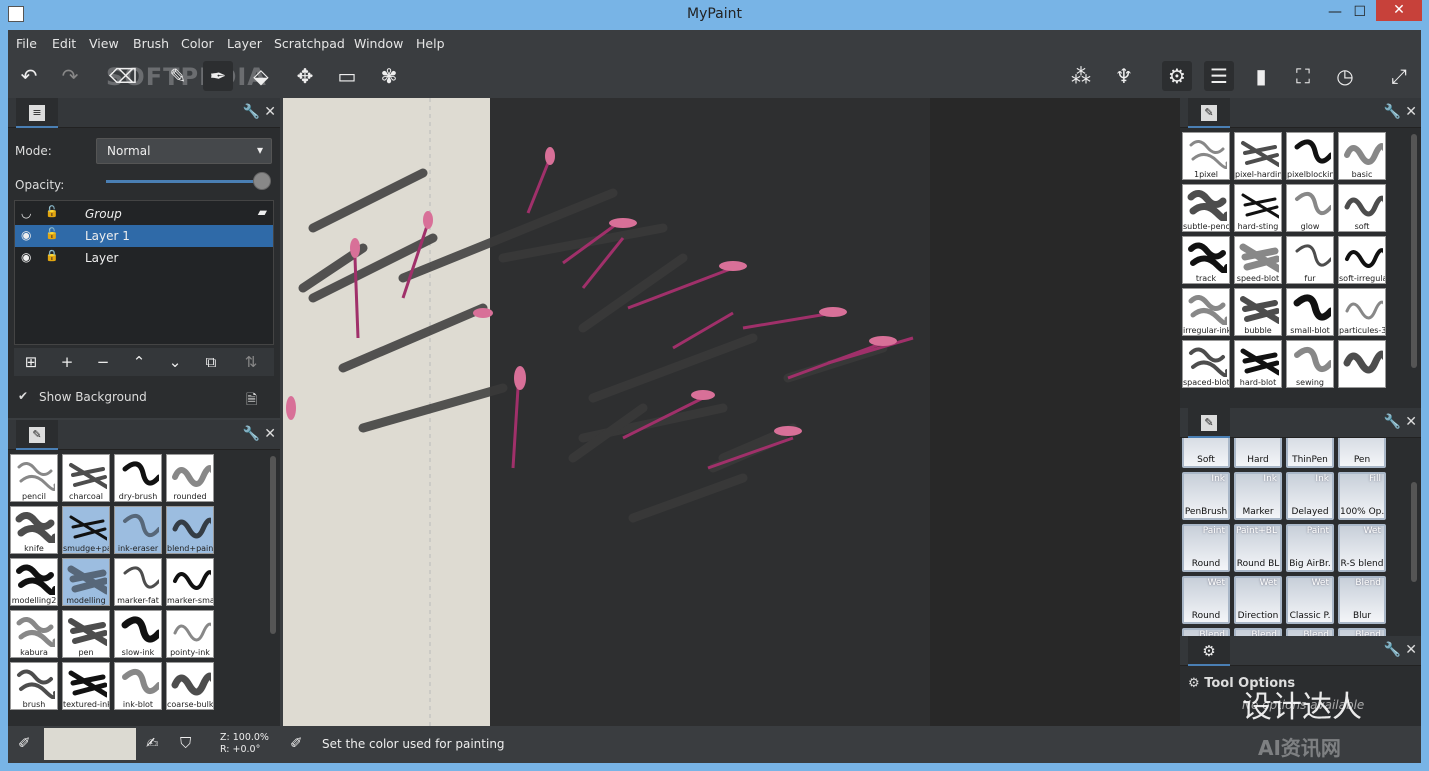  I want to click on history-icon: ◷, so click(1345, 76).